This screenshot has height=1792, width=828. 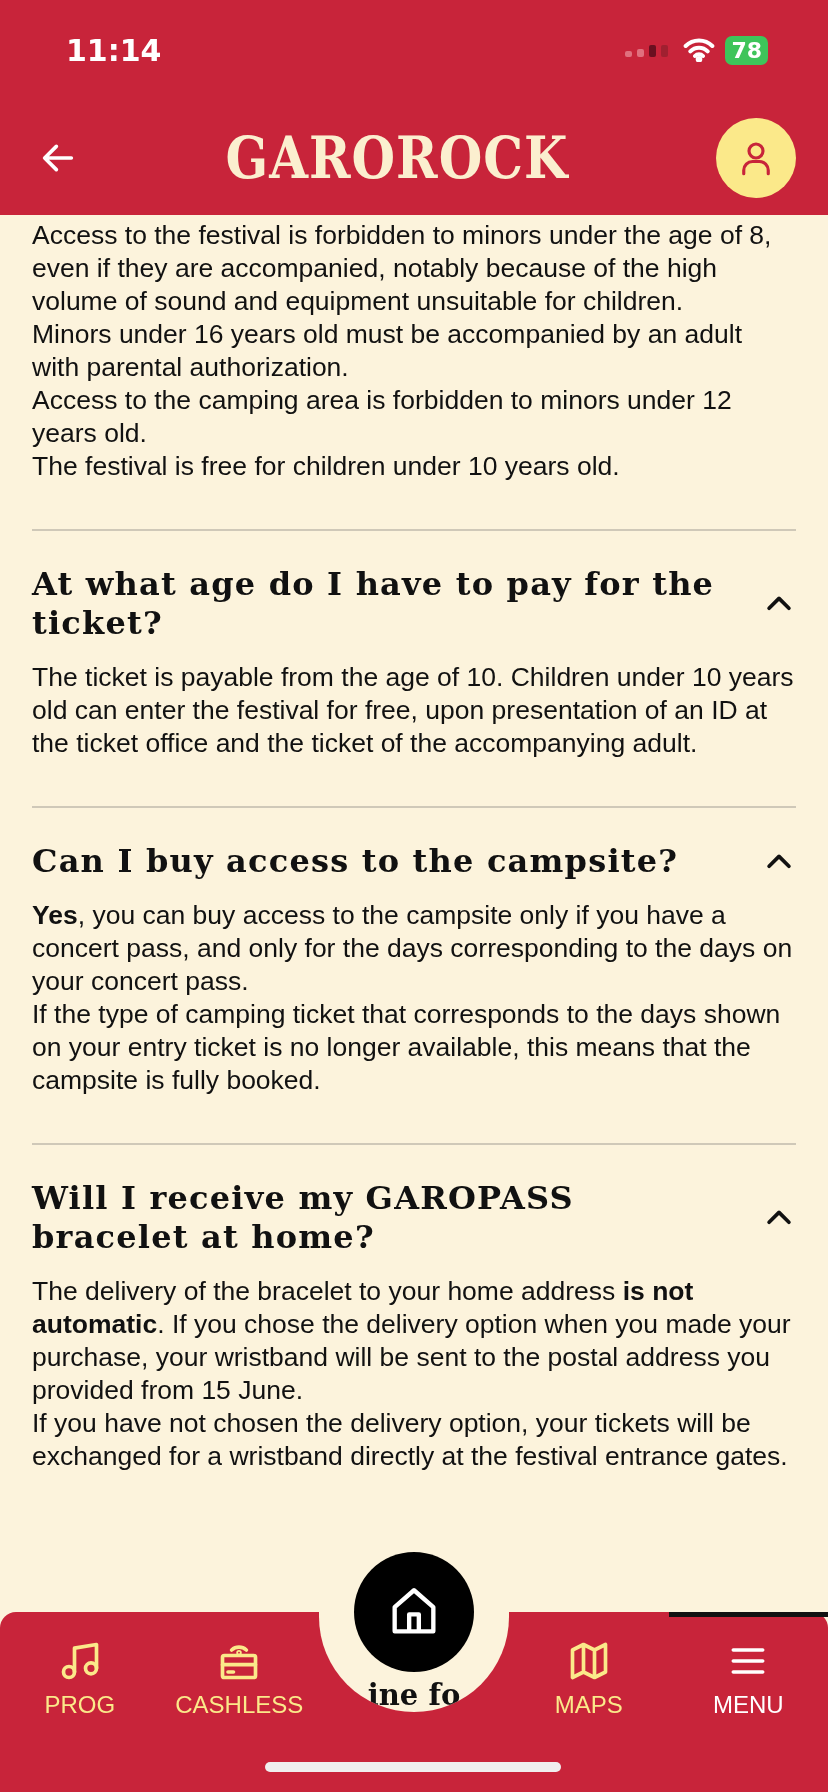 What do you see at coordinates (407, 1047) in the screenshot?
I see `answer-text: If the type of camping ticket that corresponds to the days shown on your entry ticket is no longer available, this means that the campsite is fully booked.` at bounding box center [407, 1047].